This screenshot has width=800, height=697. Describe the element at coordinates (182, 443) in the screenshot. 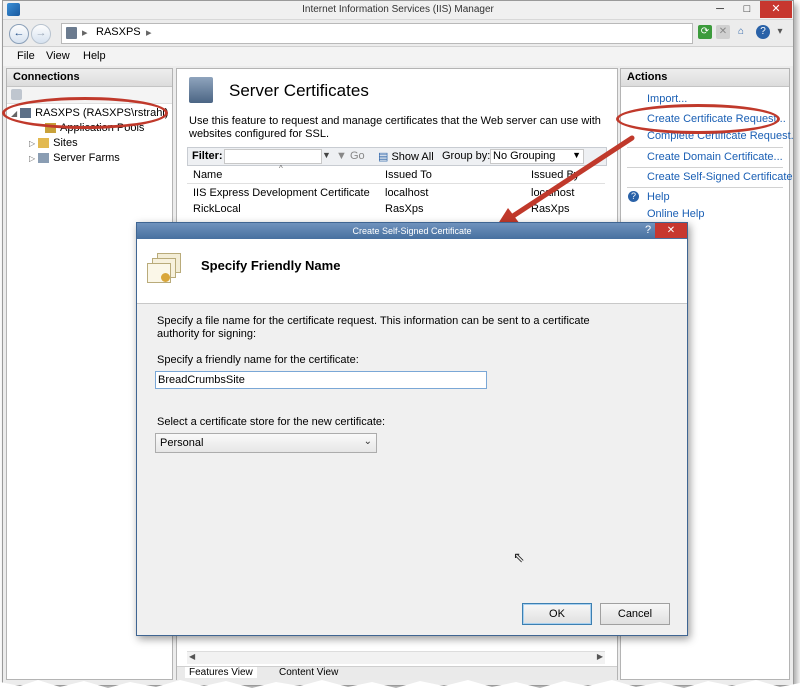

I see `certificate-store-value: Personal` at that location.